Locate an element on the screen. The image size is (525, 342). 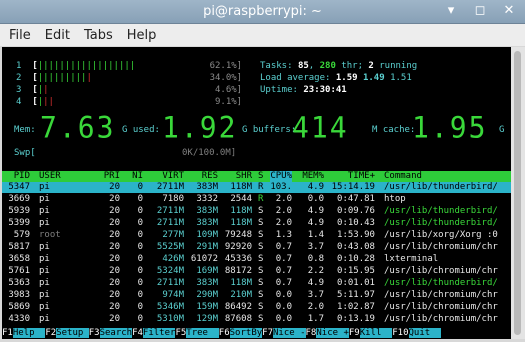
menu-edit: Edit is located at coordinates (57, 35).